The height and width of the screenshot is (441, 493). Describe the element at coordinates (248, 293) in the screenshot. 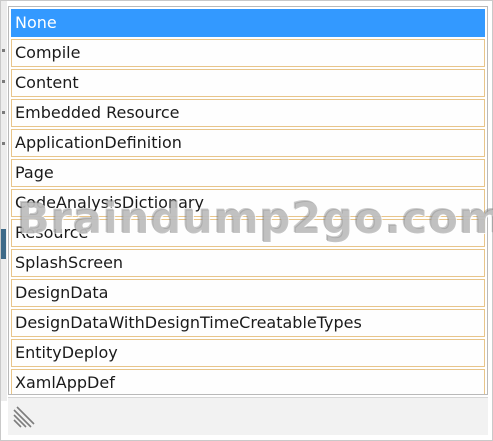

I see `list-item-design-data: DesignData` at that location.